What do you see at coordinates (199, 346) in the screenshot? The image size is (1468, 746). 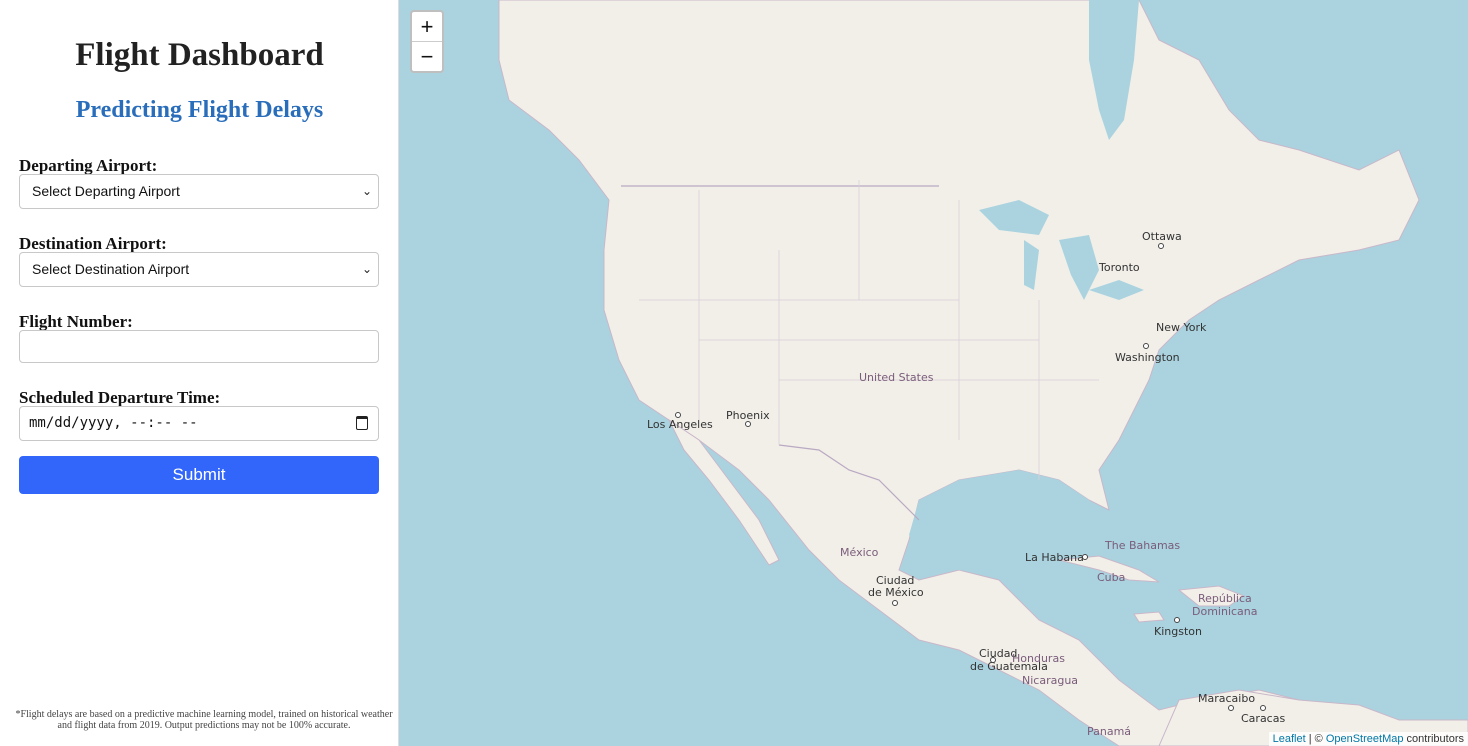 I see `flight-number-input` at bounding box center [199, 346].